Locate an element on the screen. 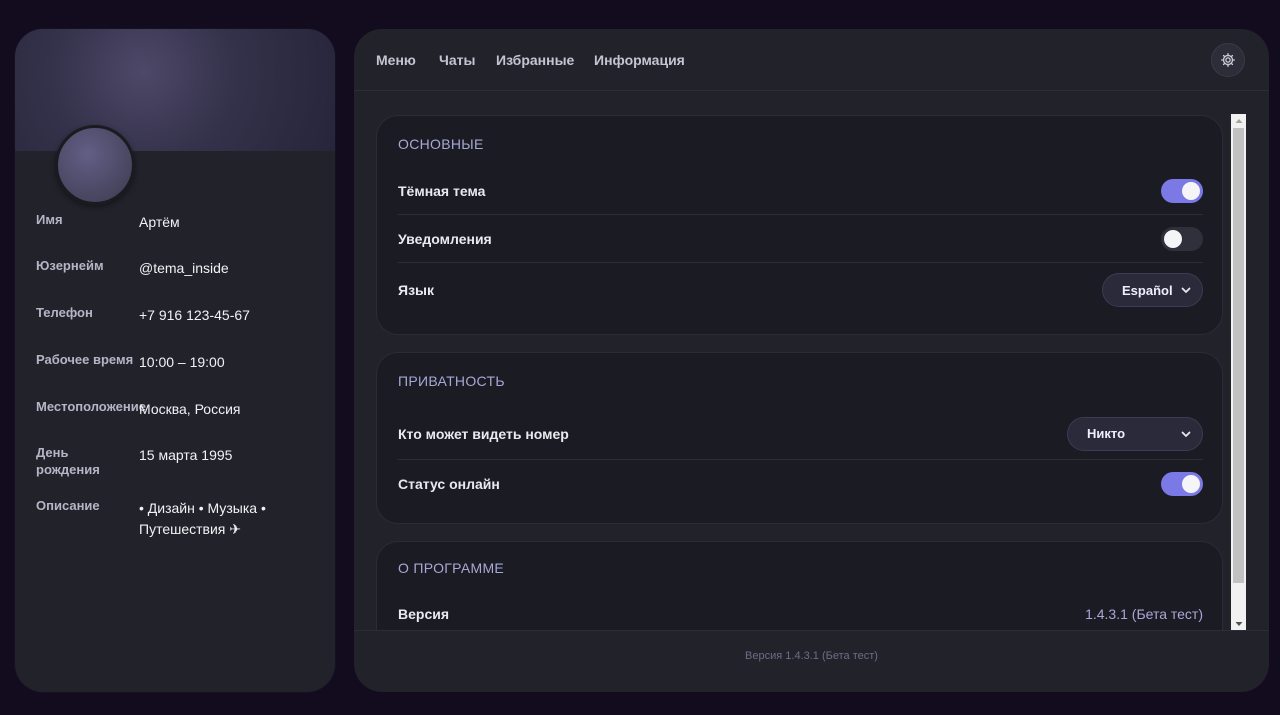 The image size is (1280, 715). notifications-toggle is located at coordinates (1182, 238).